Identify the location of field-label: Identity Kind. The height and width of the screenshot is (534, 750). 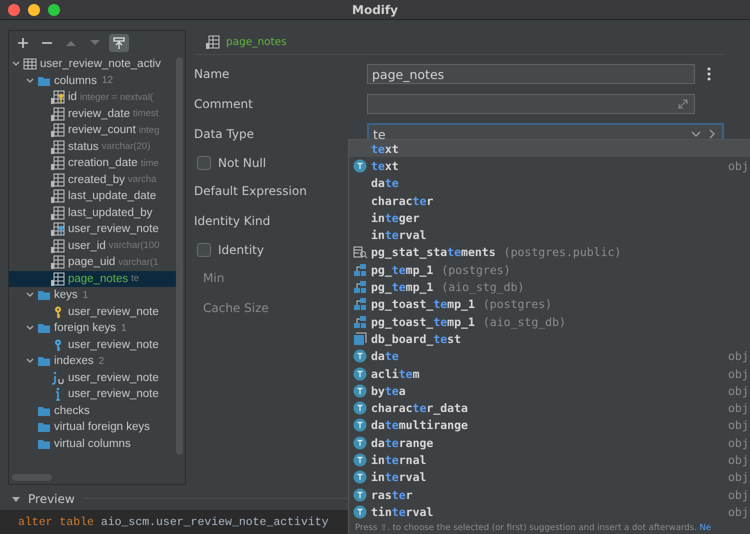
(232, 221).